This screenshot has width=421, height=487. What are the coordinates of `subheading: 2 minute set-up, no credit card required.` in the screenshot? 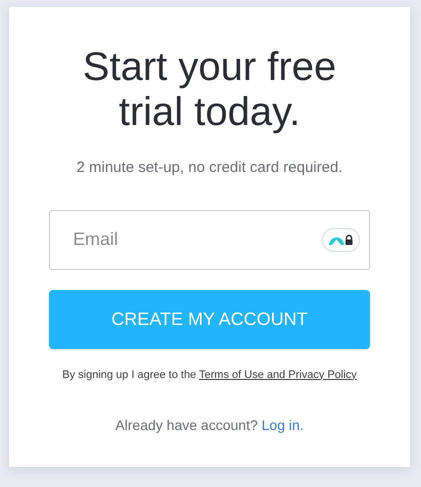 It's located at (210, 168).